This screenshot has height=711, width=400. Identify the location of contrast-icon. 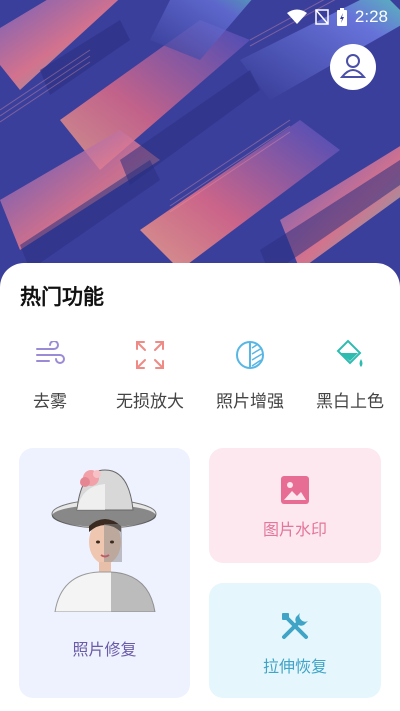
(250, 357).